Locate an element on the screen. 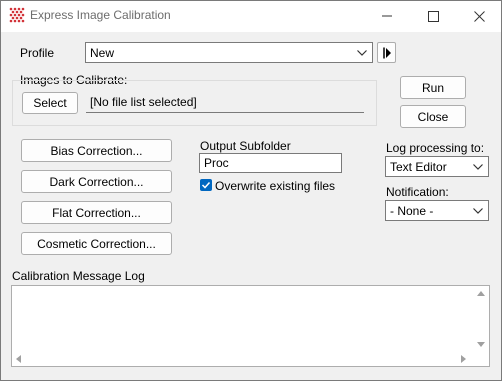 This screenshot has height=381, width=502. play-arrow-icon is located at coordinates (386, 52).